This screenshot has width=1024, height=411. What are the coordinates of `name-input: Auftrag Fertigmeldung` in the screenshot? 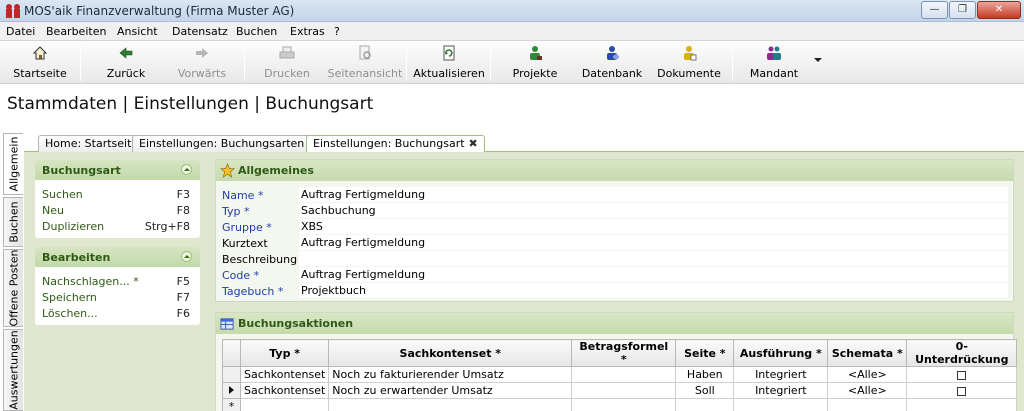 It's located at (653, 194).